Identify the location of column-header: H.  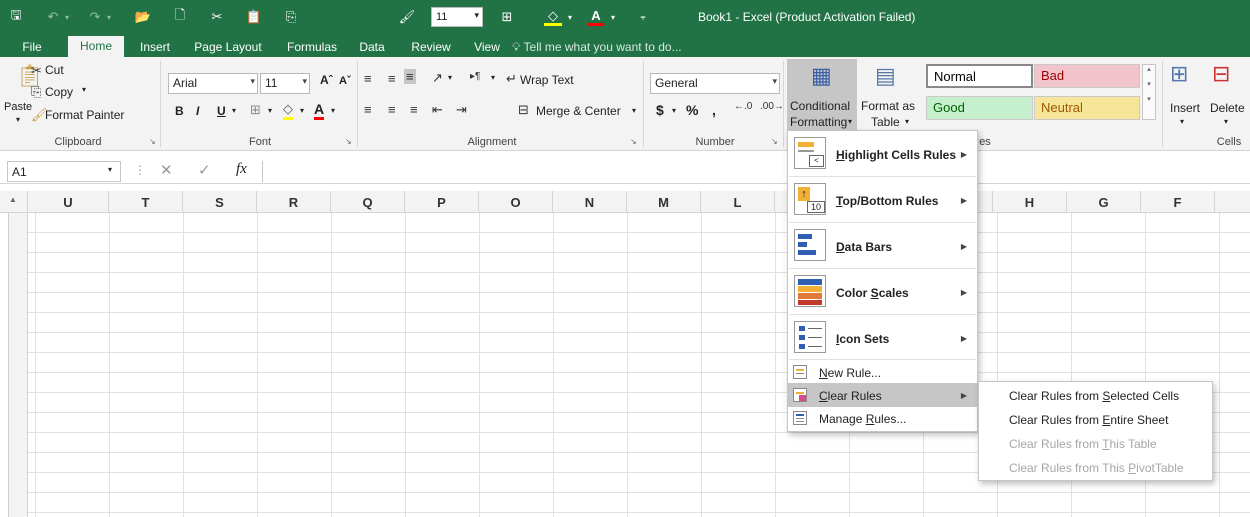
(1030, 202).